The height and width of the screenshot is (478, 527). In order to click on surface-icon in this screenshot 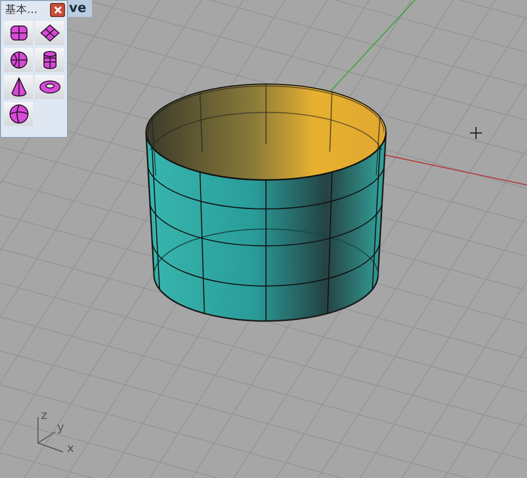, I will do `click(49, 33)`.